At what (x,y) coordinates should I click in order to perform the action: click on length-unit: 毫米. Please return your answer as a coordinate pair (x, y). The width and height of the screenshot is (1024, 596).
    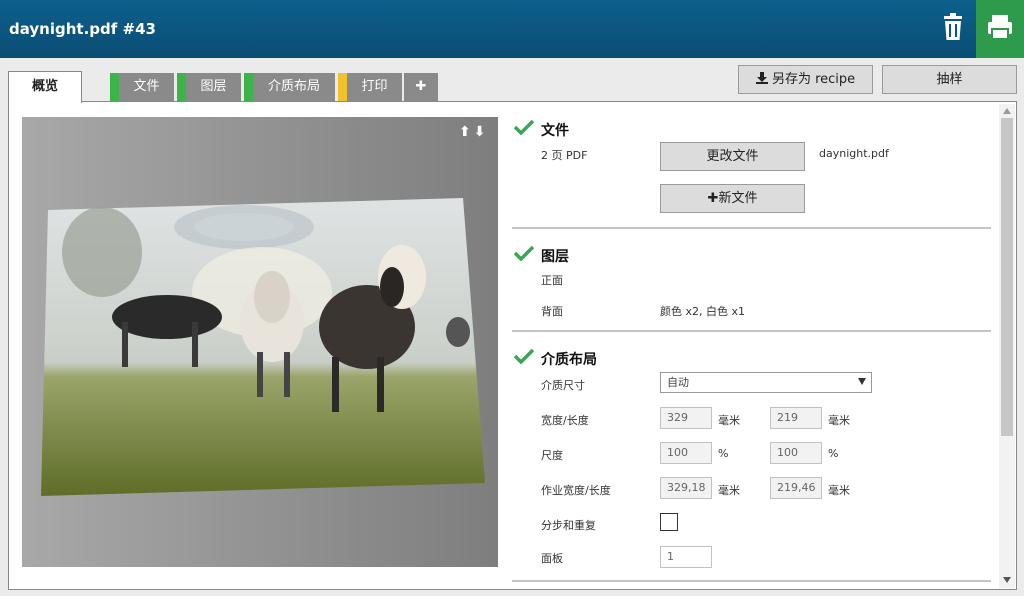
    Looking at the image, I should click on (839, 420).